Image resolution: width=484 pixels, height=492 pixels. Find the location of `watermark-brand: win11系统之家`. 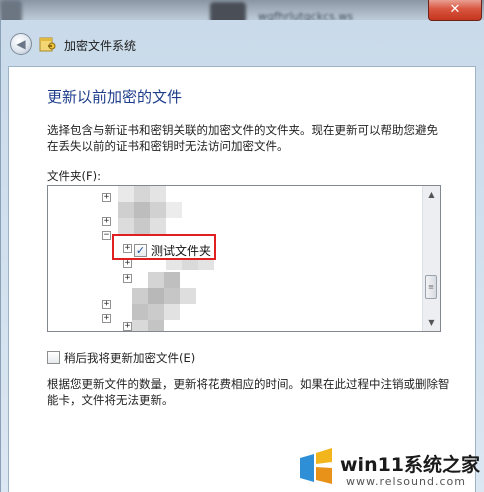

watermark-brand: win11系统之家 is located at coordinates (410, 465).